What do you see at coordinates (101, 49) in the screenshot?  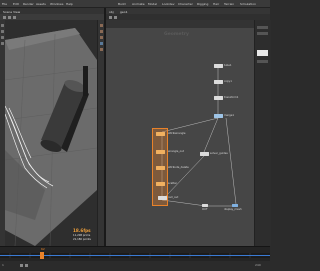 I see `snap-icon` at bounding box center [101, 49].